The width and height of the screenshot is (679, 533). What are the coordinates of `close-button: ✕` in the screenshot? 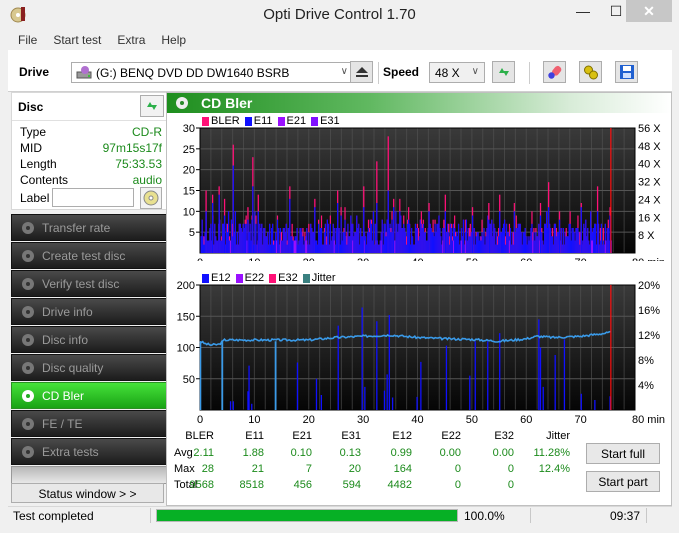 It's located at (649, 11).